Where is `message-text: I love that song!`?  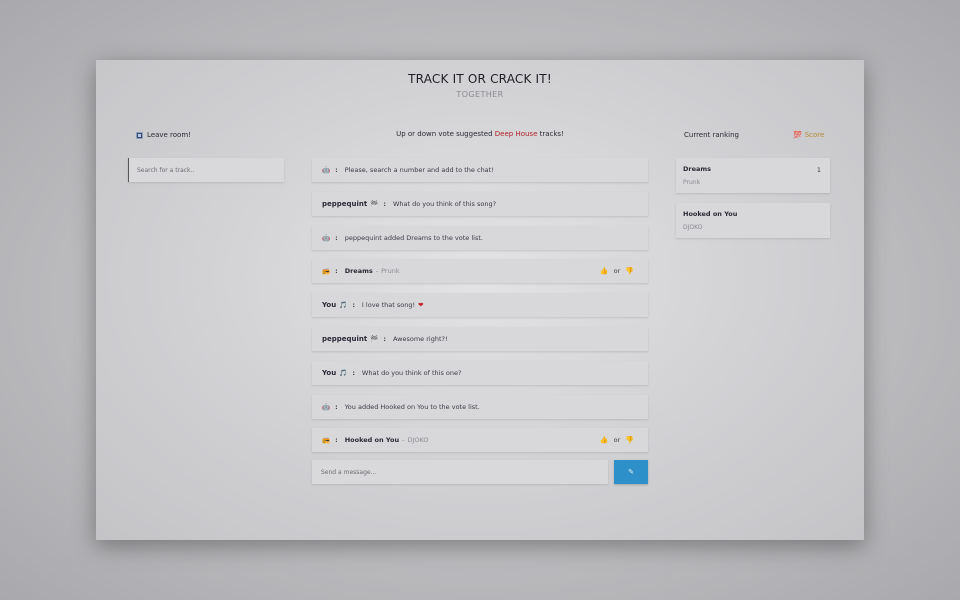
message-text: I love that song! is located at coordinates (388, 305).